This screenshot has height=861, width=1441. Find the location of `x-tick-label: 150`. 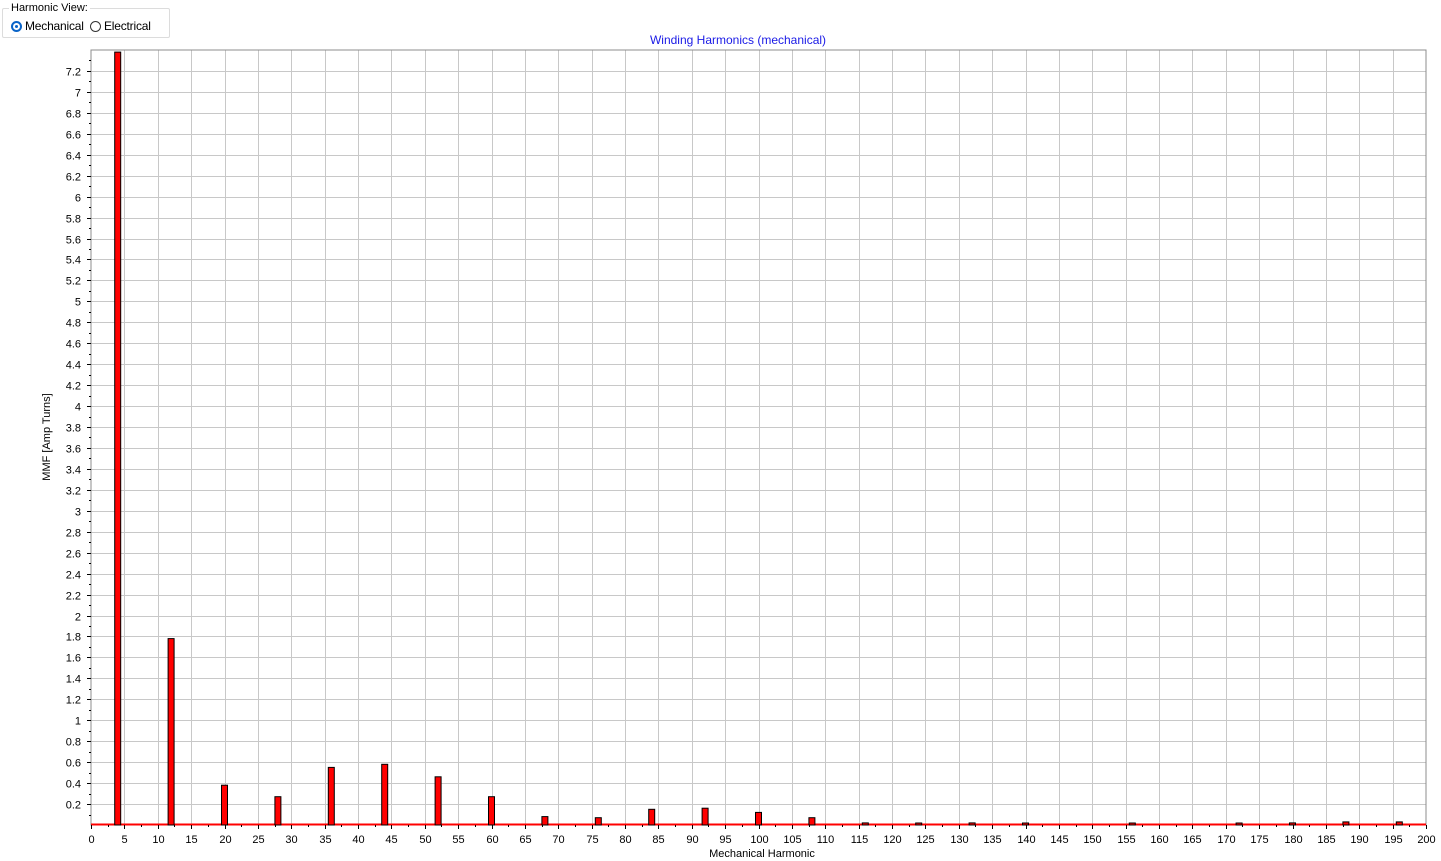

x-tick-label: 150 is located at coordinates (1092, 840).